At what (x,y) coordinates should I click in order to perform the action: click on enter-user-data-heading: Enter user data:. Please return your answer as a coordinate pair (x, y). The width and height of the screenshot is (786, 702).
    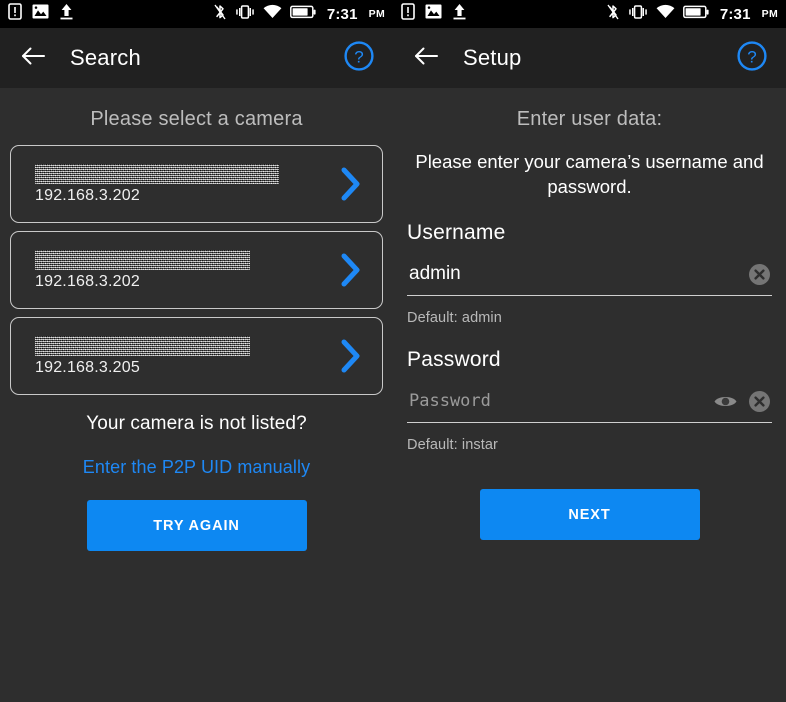
    Looking at the image, I should click on (589, 119).